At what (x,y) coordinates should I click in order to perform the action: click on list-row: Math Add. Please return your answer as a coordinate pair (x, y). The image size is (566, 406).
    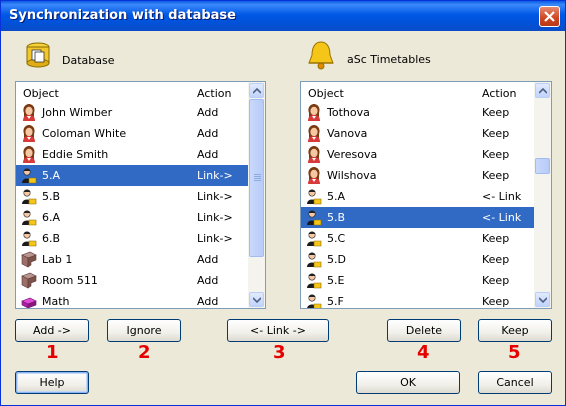
    Looking at the image, I should click on (132, 299).